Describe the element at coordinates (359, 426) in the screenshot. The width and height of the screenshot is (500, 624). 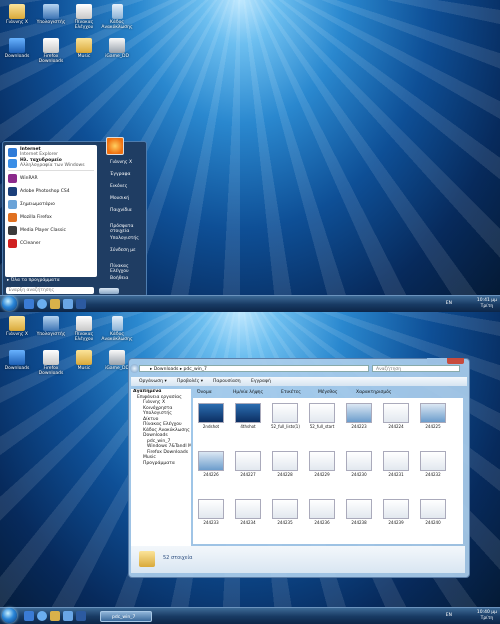
I see `file-name: 244223` at that location.